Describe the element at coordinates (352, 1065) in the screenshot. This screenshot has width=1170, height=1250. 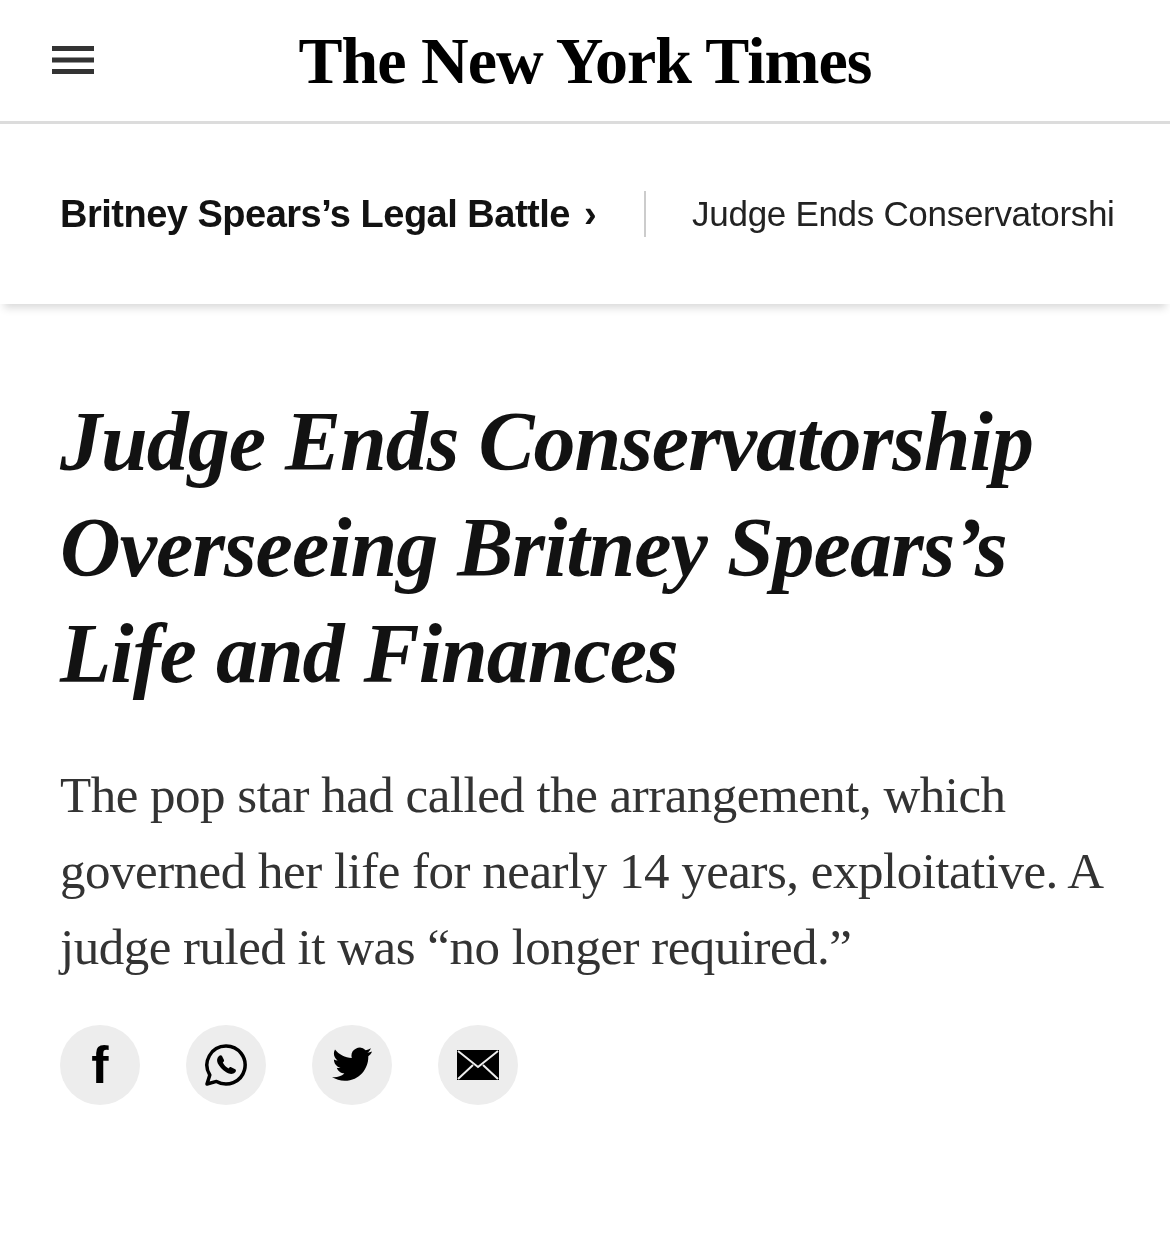
I see `bird-icon` at that location.